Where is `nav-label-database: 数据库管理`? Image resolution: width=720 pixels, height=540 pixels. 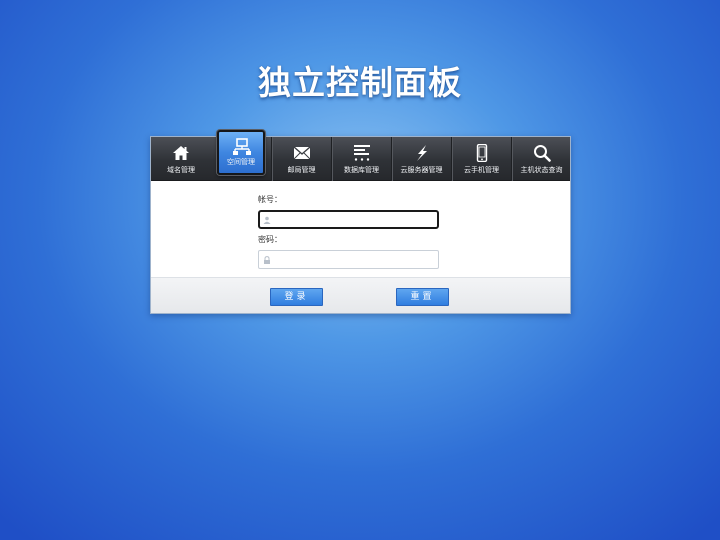 nav-label-database: 数据库管理 is located at coordinates (361, 170).